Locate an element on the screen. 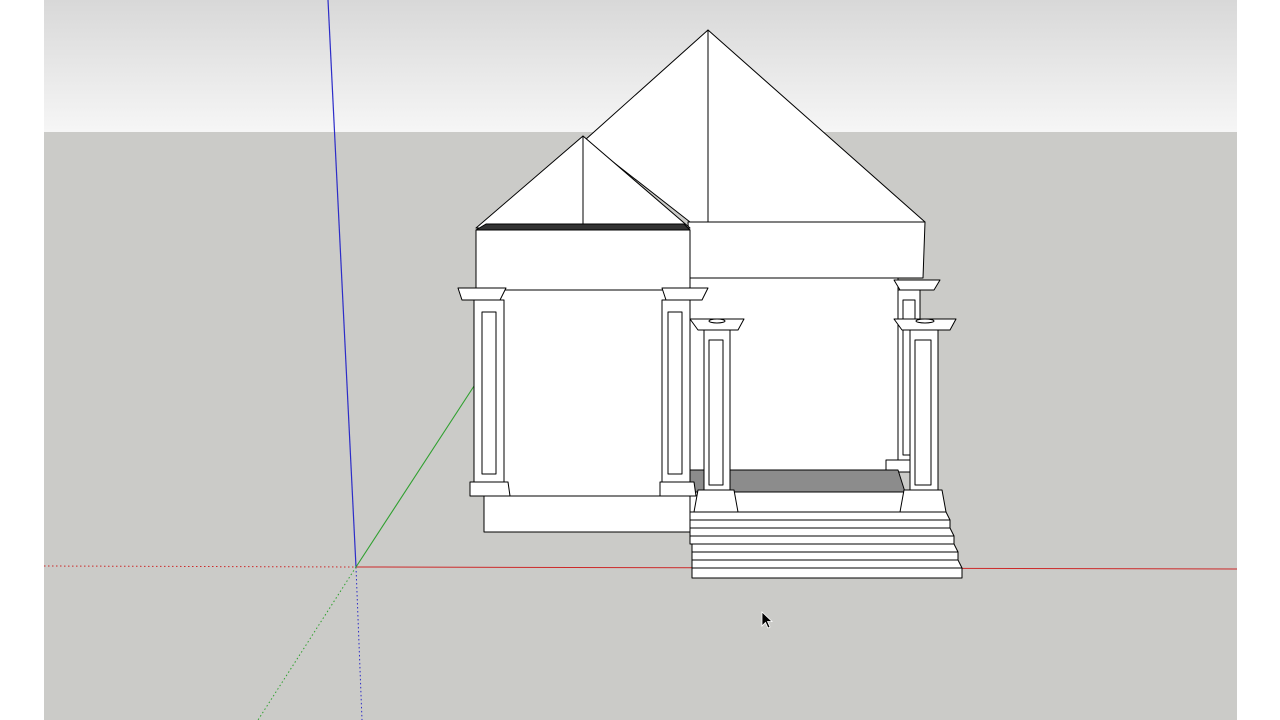 This screenshot has height=720, width=1280. main-fascia is located at coordinates (806, 250).